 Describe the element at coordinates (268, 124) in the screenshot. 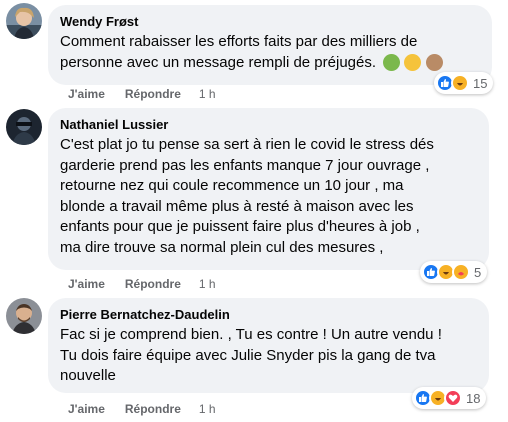

I see `comment-author: Nathaniel Lussier` at that location.